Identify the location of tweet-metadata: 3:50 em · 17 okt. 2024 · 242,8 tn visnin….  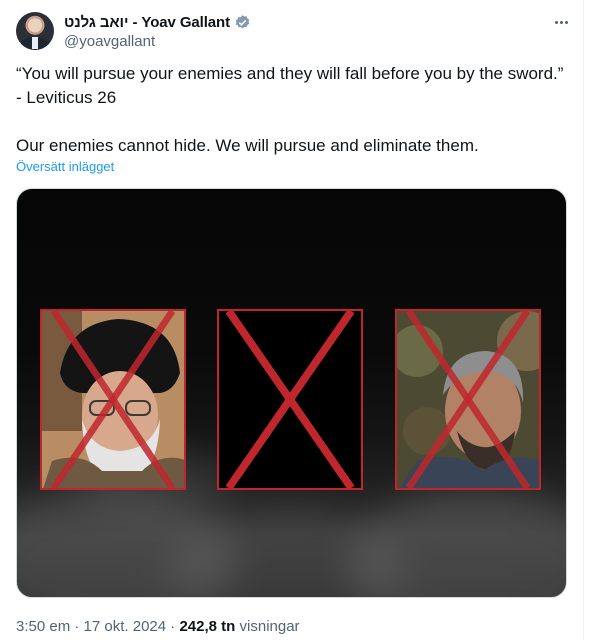
(158, 626).